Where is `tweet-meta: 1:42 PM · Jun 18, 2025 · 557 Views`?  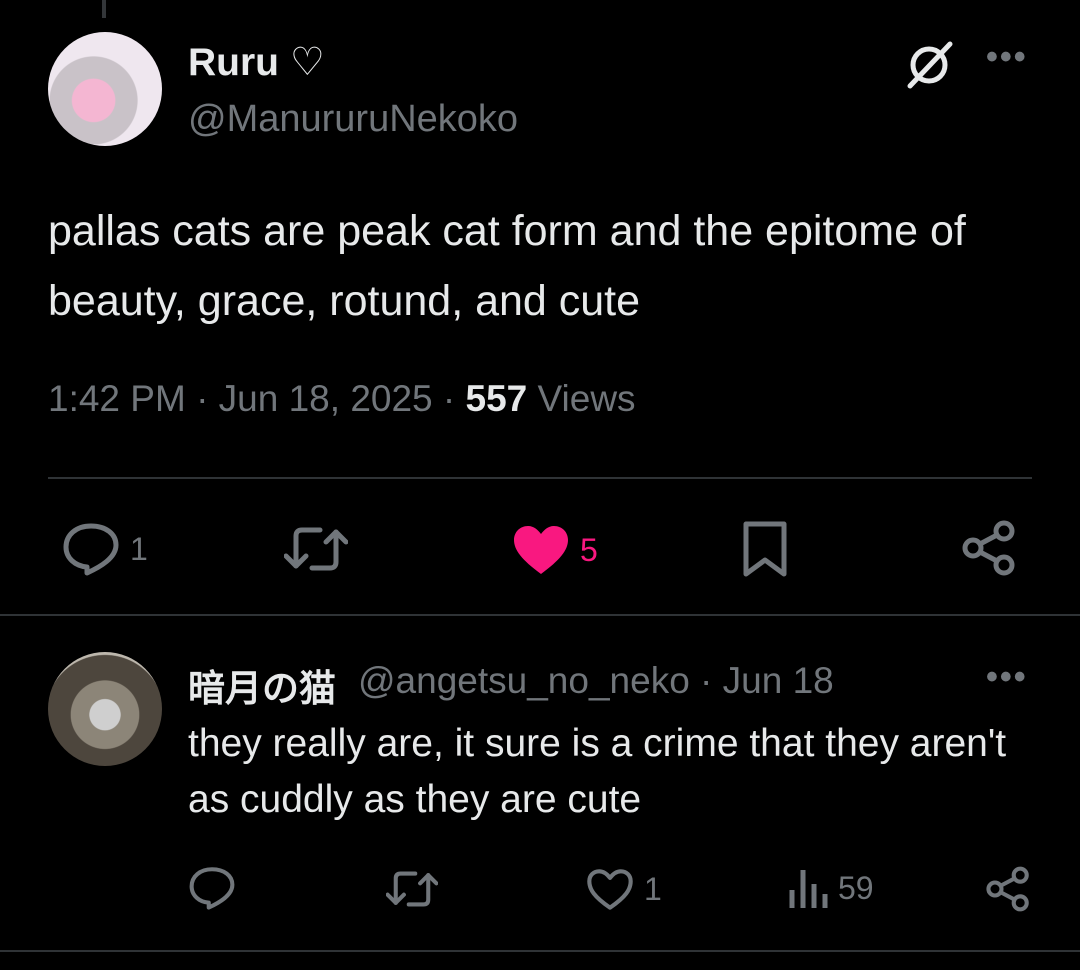 tweet-meta: 1:42 PM · Jun 18, 2025 · 557 Views is located at coordinates (342, 399).